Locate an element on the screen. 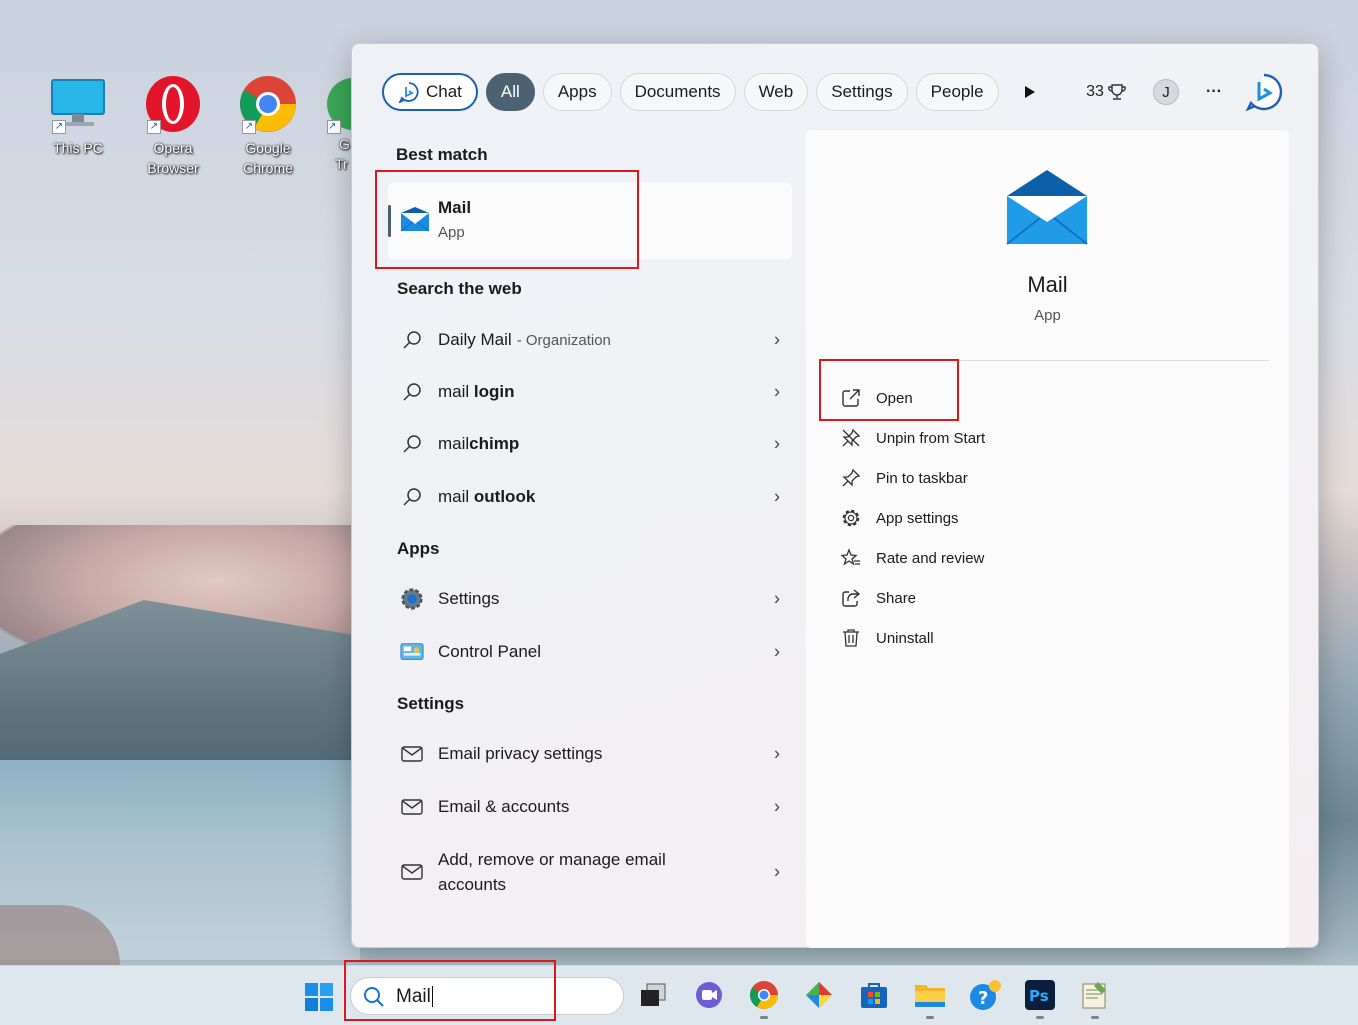  more-options-button: ··· is located at coordinates (1214, 92).